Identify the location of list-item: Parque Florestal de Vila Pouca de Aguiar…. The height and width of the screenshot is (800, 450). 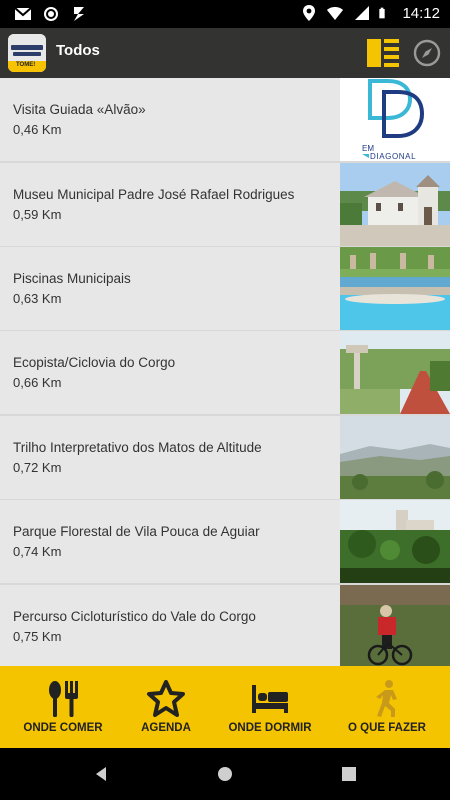
(225, 541).